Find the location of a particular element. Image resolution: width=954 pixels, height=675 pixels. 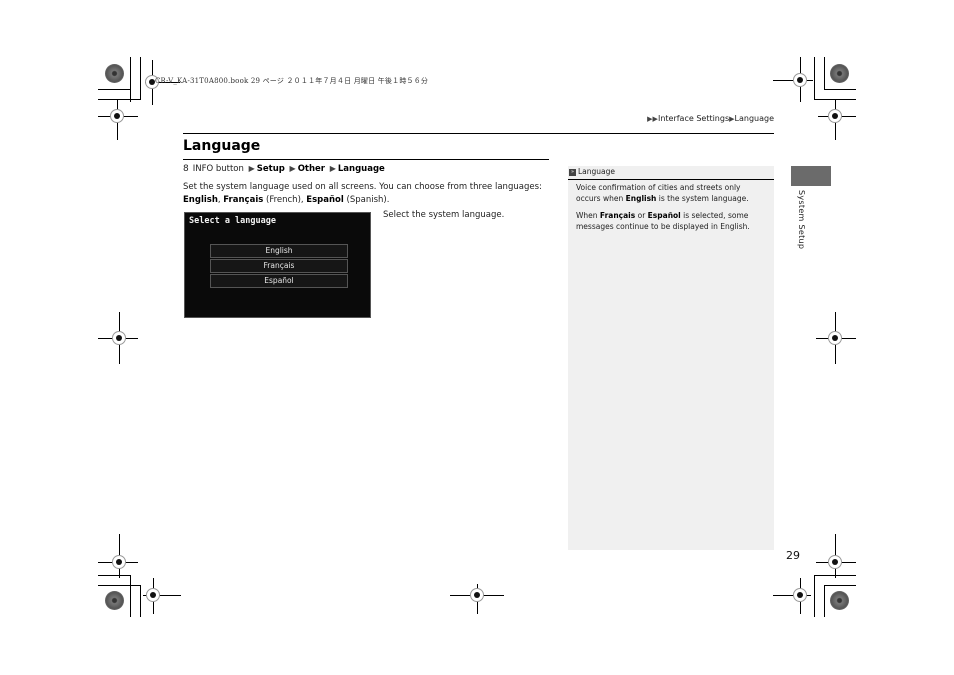

language-option-name: Español is located at coordinates (325, 200).